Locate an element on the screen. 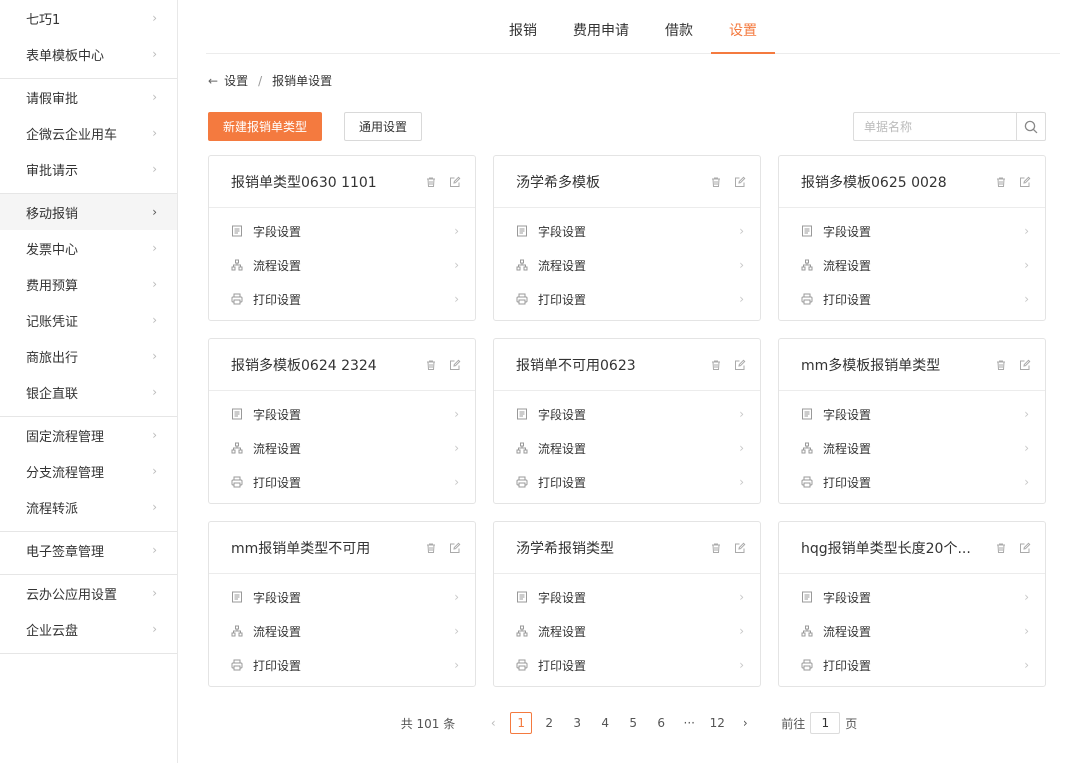 The width and height of the screenshot is (1080, 763). sidebar-item: 云办公应用设置 › is located at coordinates (88, 593).